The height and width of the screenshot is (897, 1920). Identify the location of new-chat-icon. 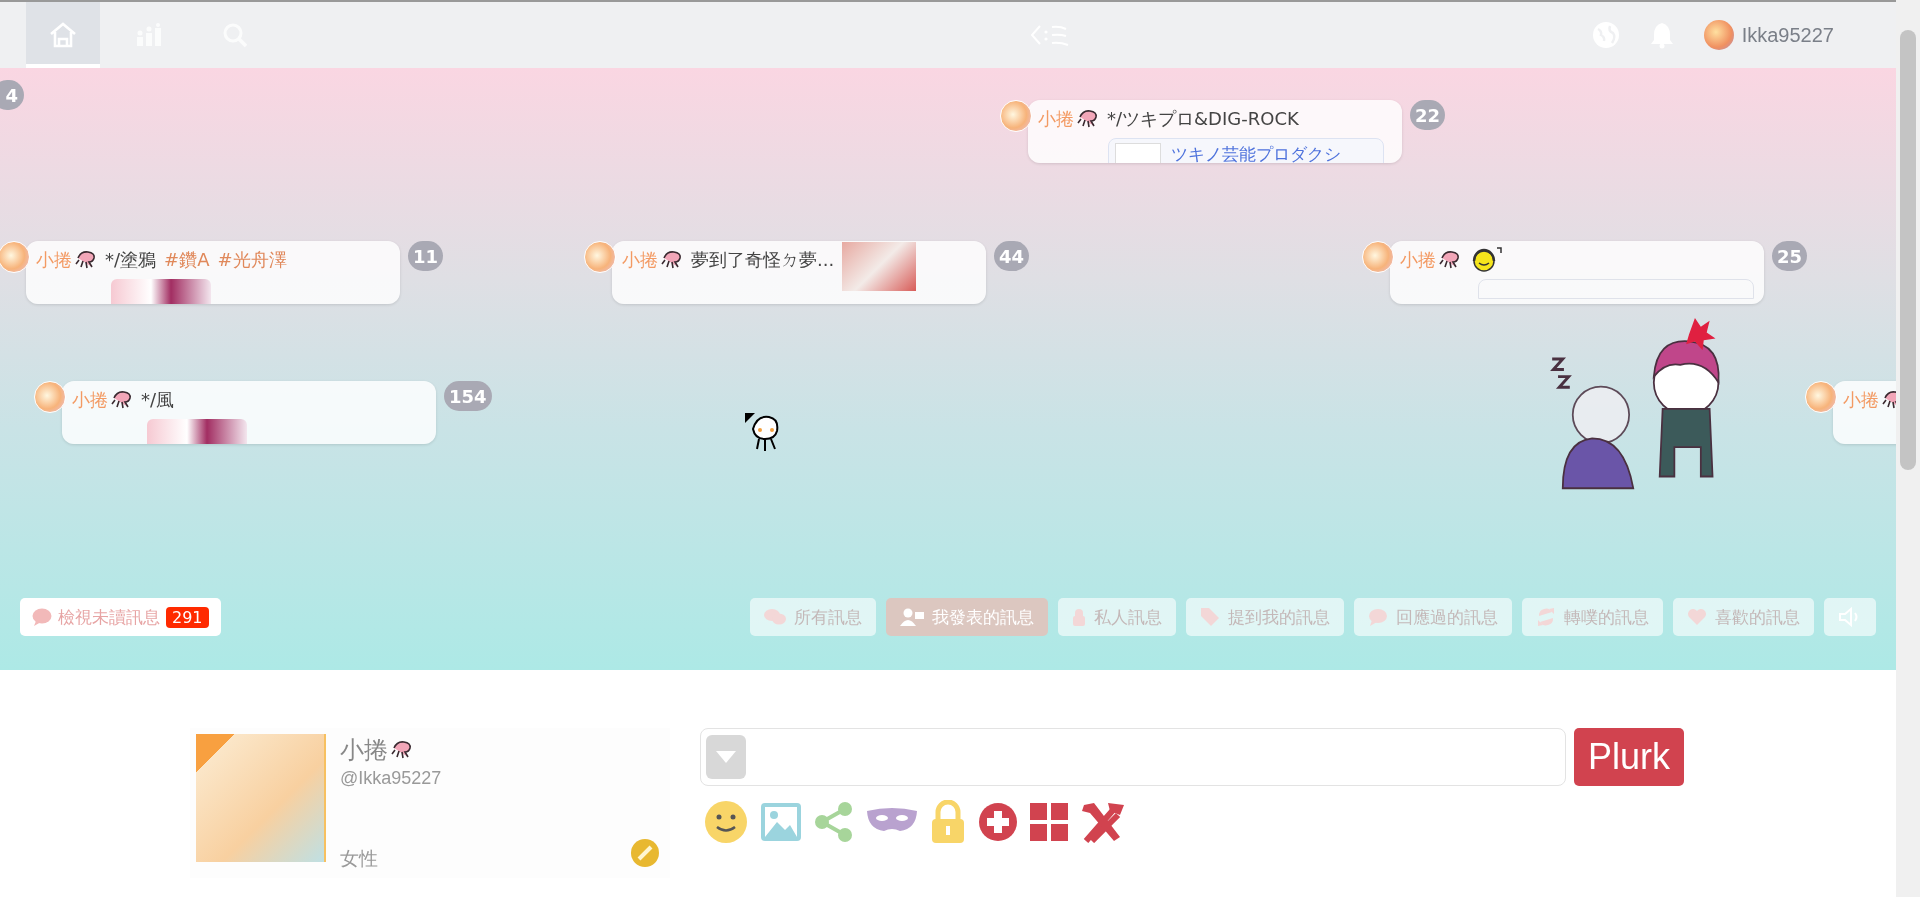
(42, 617).